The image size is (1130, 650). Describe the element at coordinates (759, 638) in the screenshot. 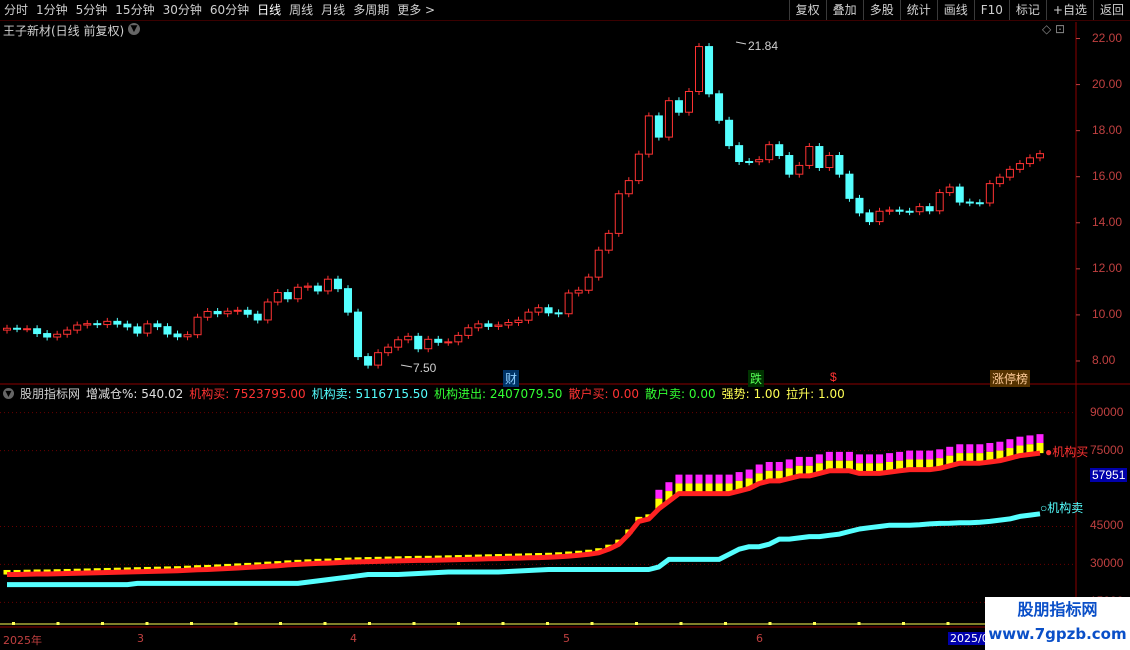

I see `date-label-june: 6` at that location.